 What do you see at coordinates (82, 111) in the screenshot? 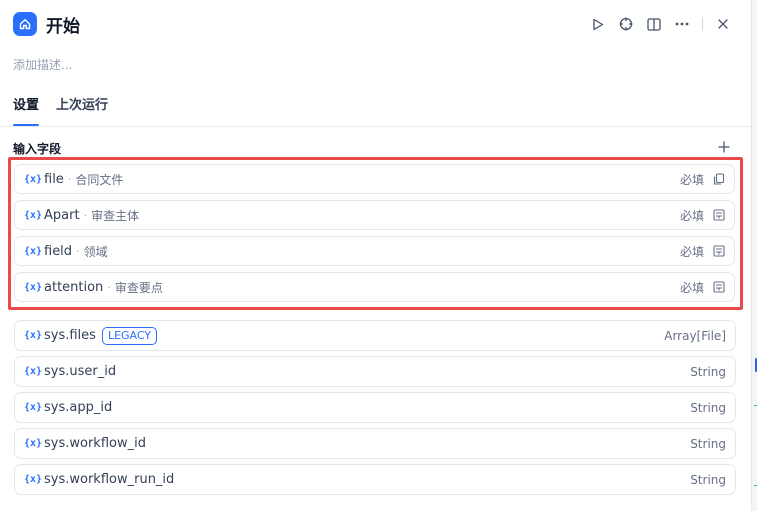
I see `tab-last-run: 上次运行` at bounding box center [82, 111].